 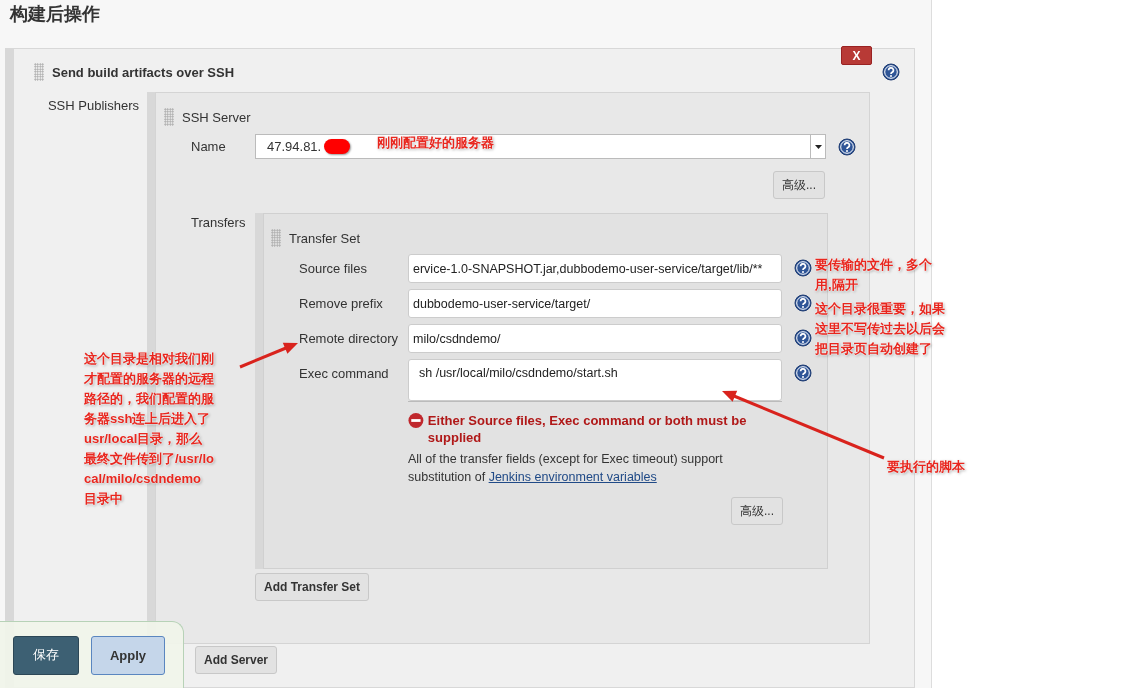 I want to click on field-label: Name, so click(x=208, y=146).